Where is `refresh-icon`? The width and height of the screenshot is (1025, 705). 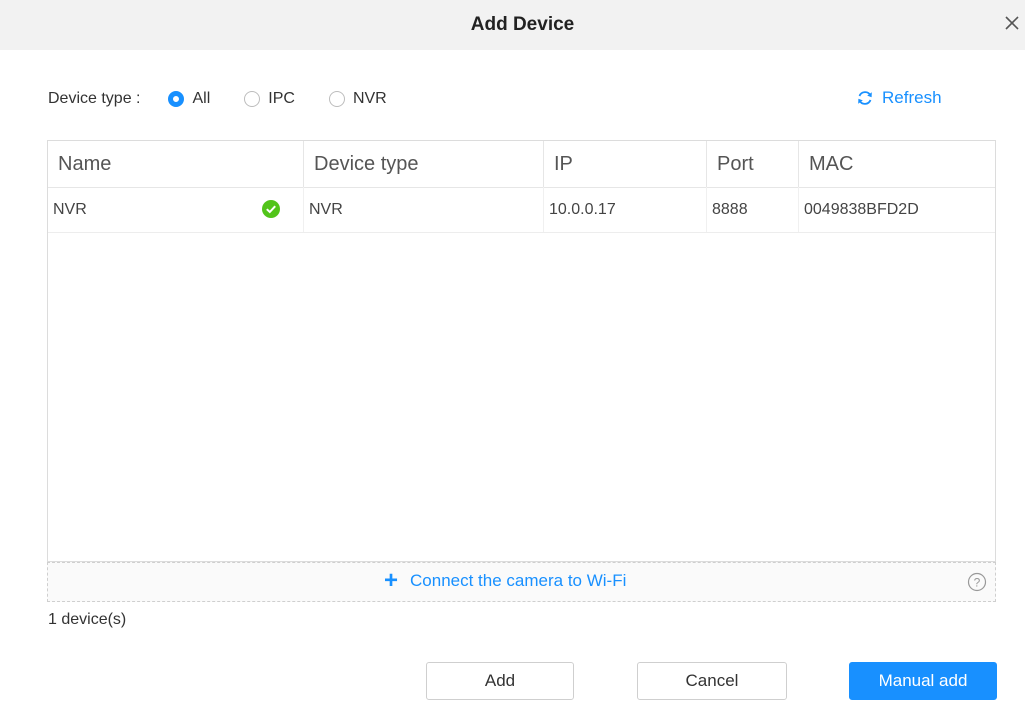 refresh-icon is located at coordinates (865, 98).